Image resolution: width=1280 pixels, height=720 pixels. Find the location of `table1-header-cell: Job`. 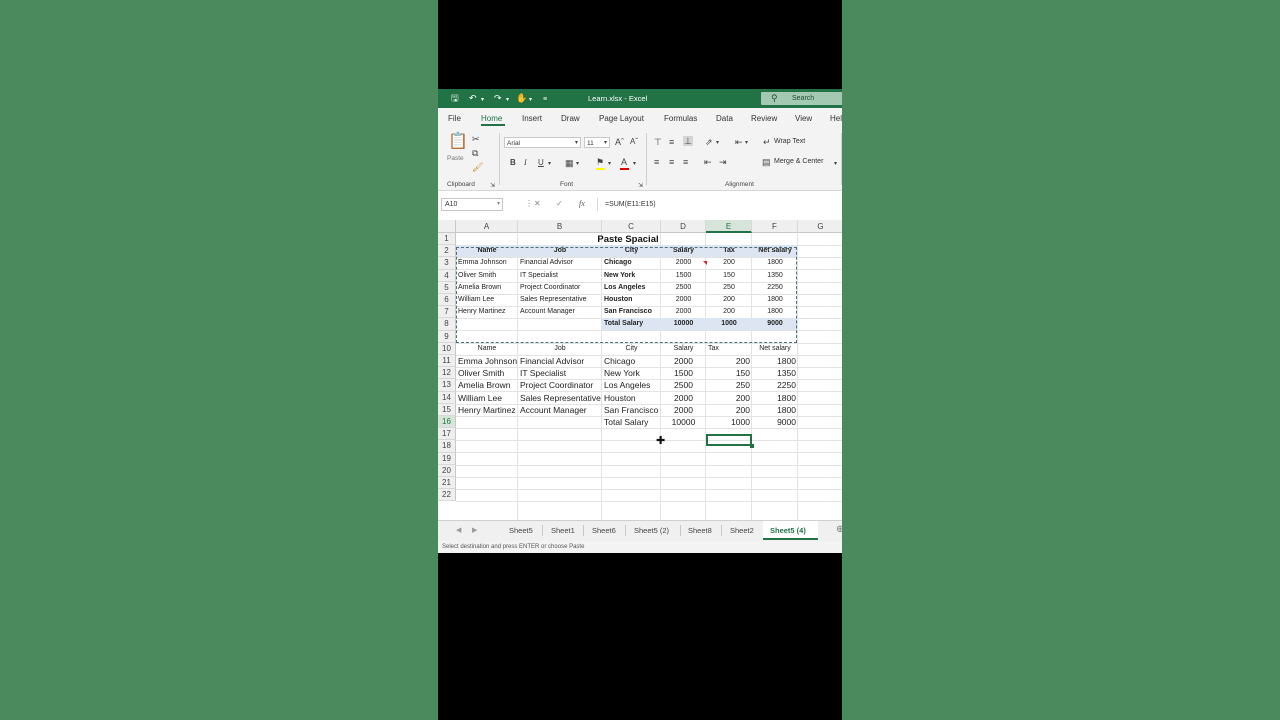

table1-header-cell: Job is located at coordinates (560, 251).